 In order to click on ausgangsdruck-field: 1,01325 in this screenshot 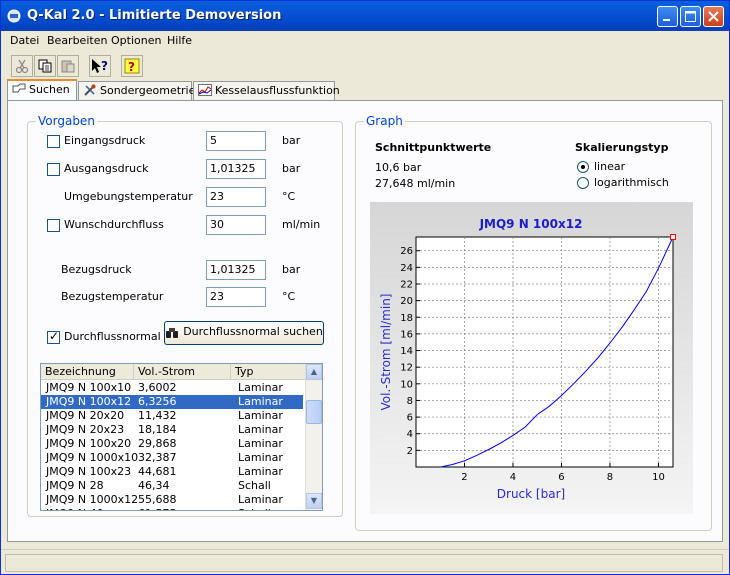, I will do `click(236, 169)`.